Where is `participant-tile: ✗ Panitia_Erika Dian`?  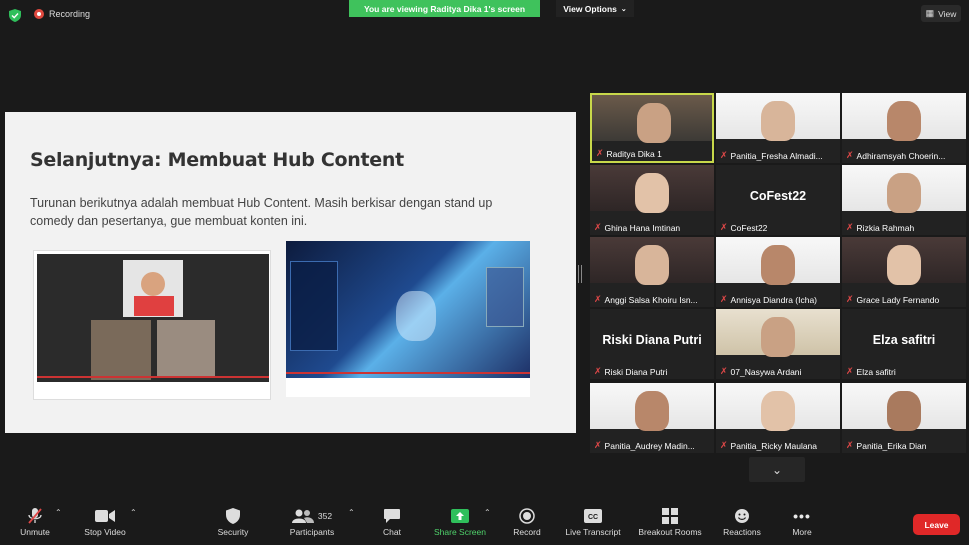
participant-tile: ✗ Panitia_Erika Dian is located at coordinates (904, 418).